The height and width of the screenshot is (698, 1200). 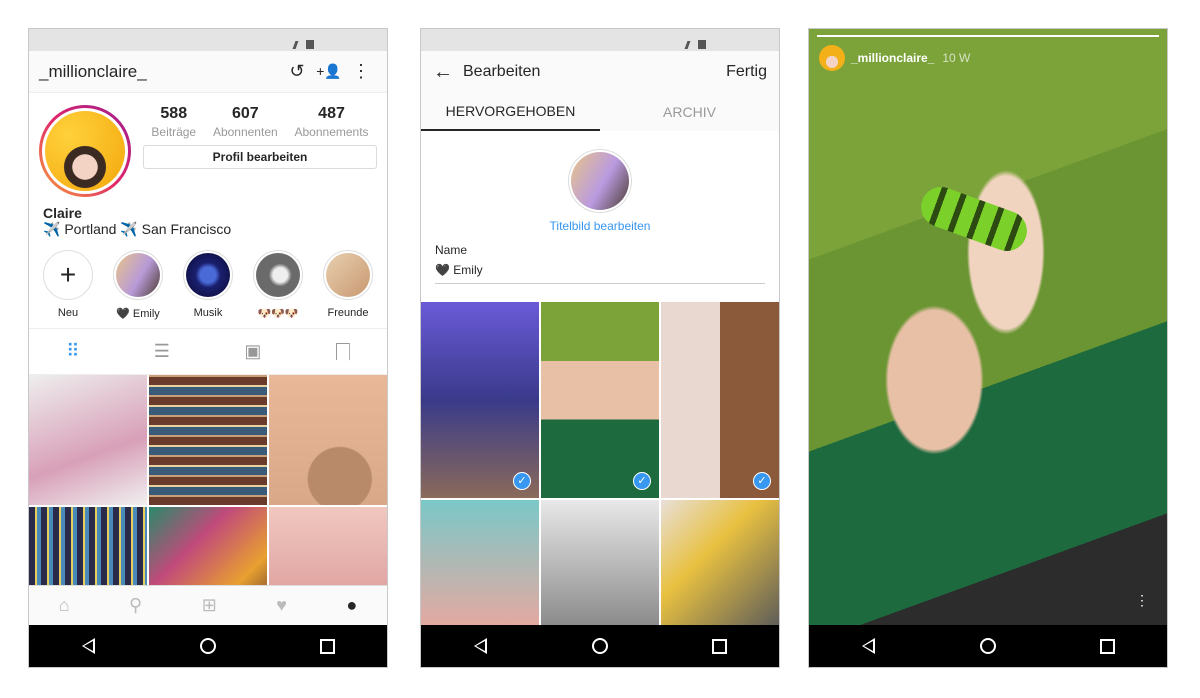 I want to click on profile-tabs: ⠿ ☰ ▣, so click(x=208, y=352).